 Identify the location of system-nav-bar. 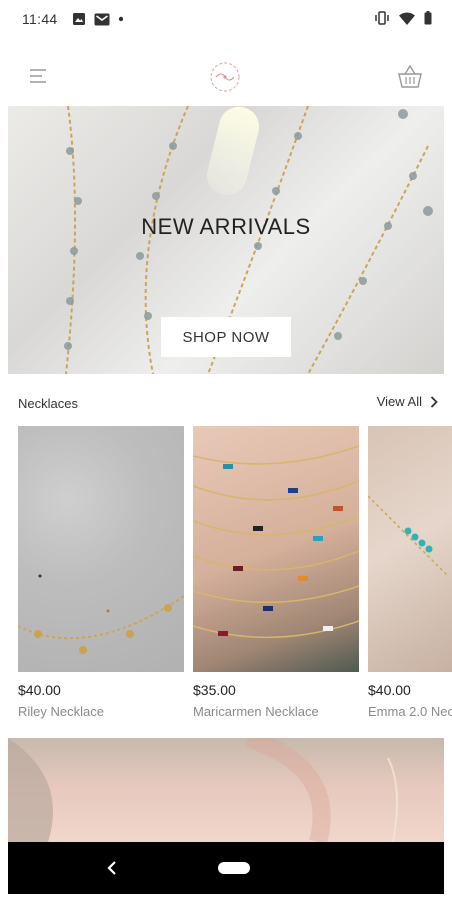
(226, 868).